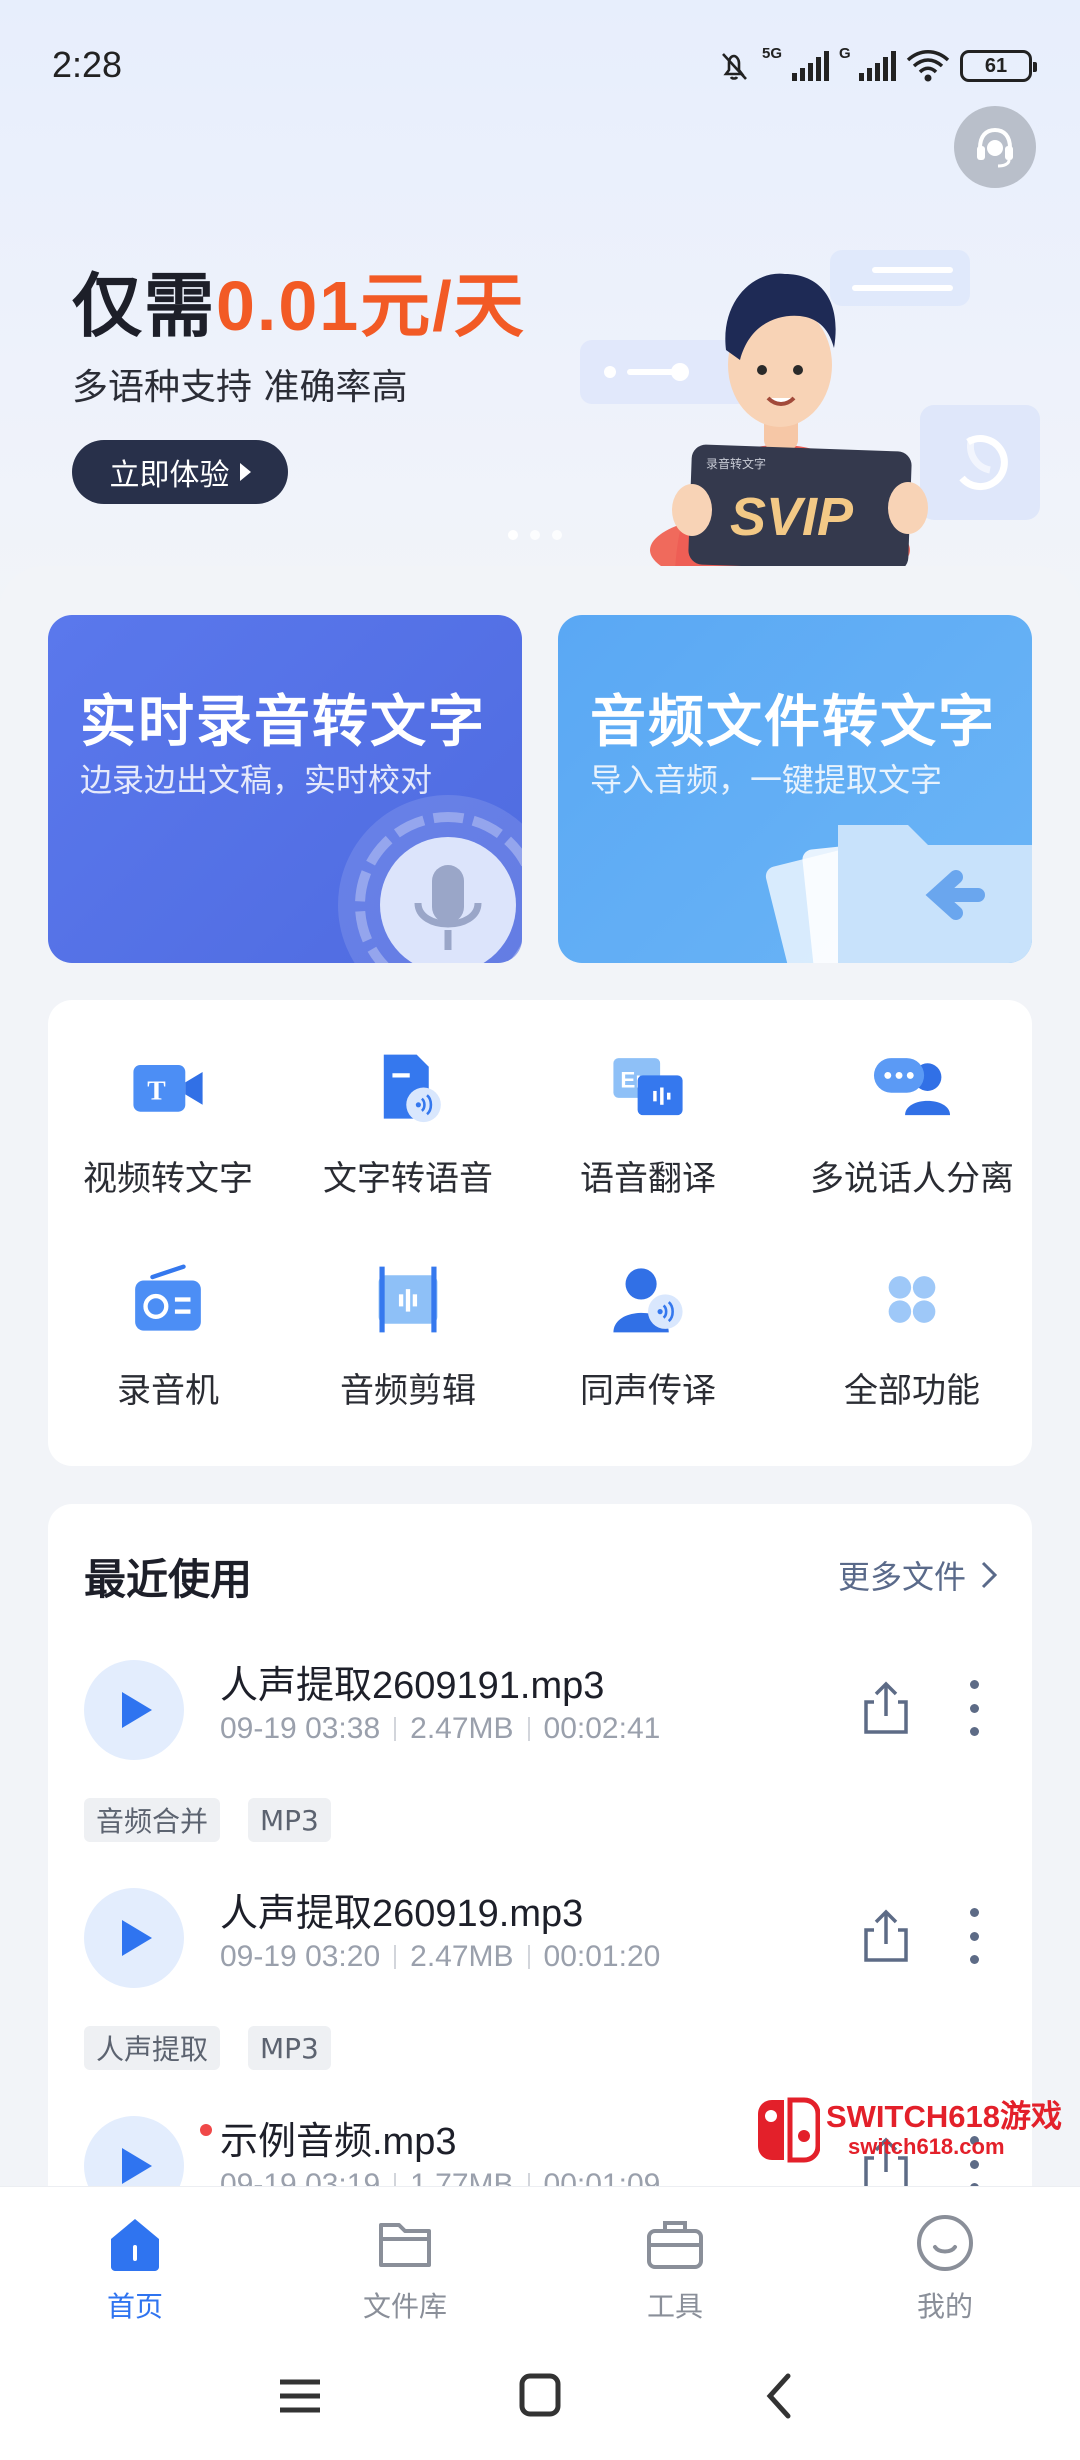 This screenshot has height=2460, width=1080. What do you see at coordinates (540, 65) in the screenshot?
I see `status-bar: 2:28 5G G 61` at bounding box center [540, 65].